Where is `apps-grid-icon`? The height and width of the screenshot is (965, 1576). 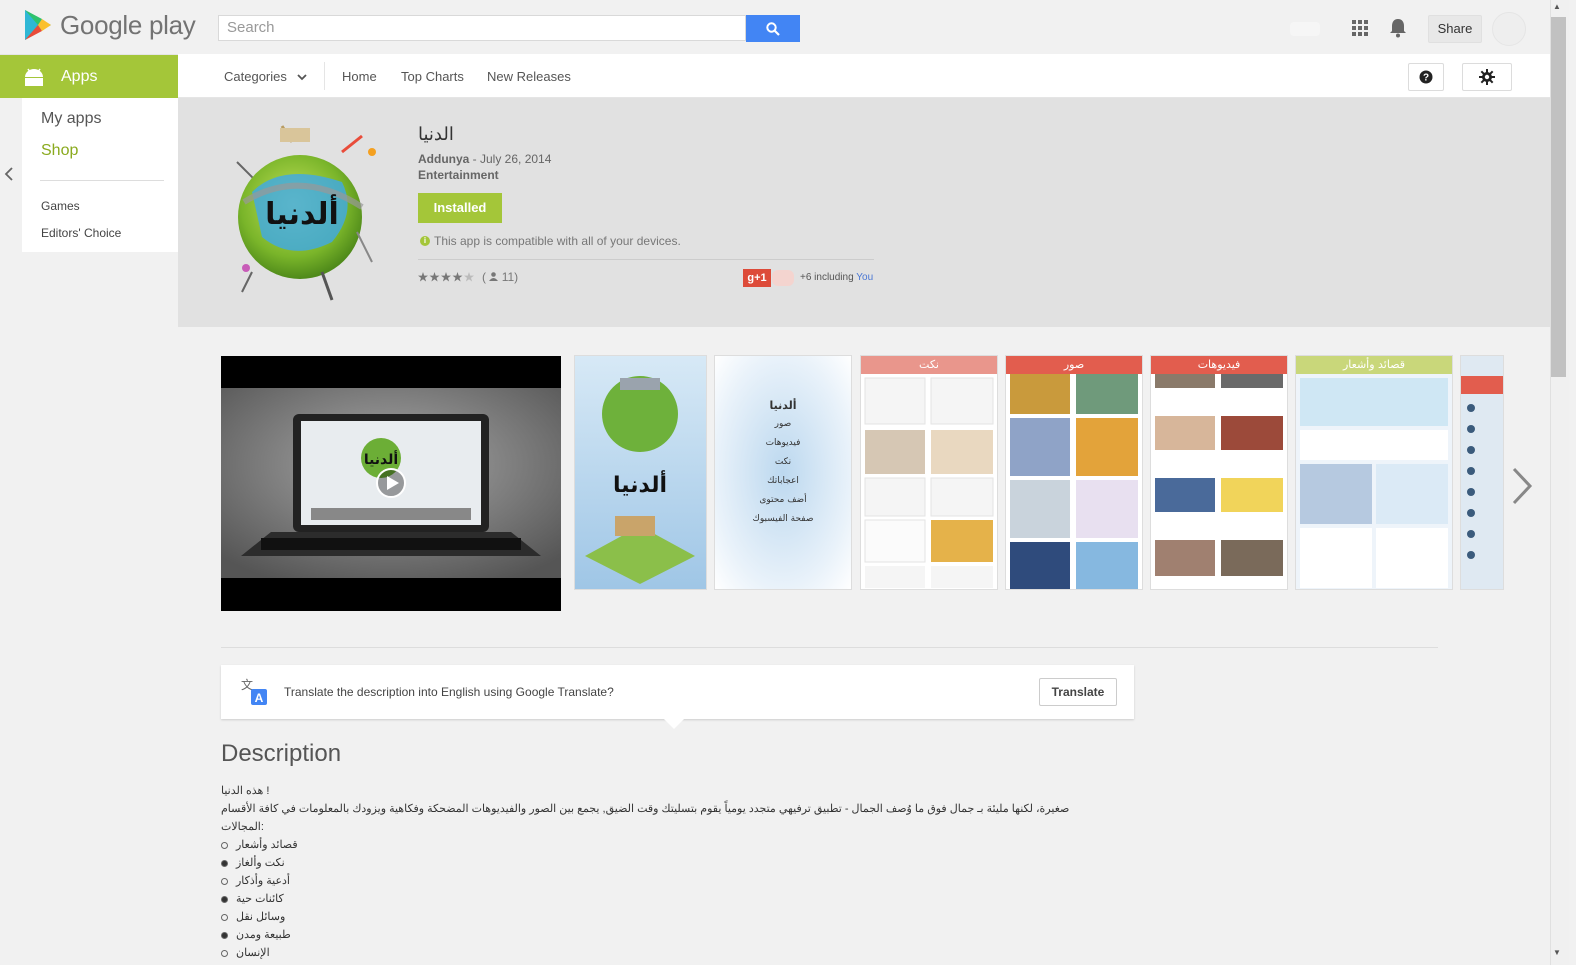 apps-grid-icon is located at coordinates (1360, 28).